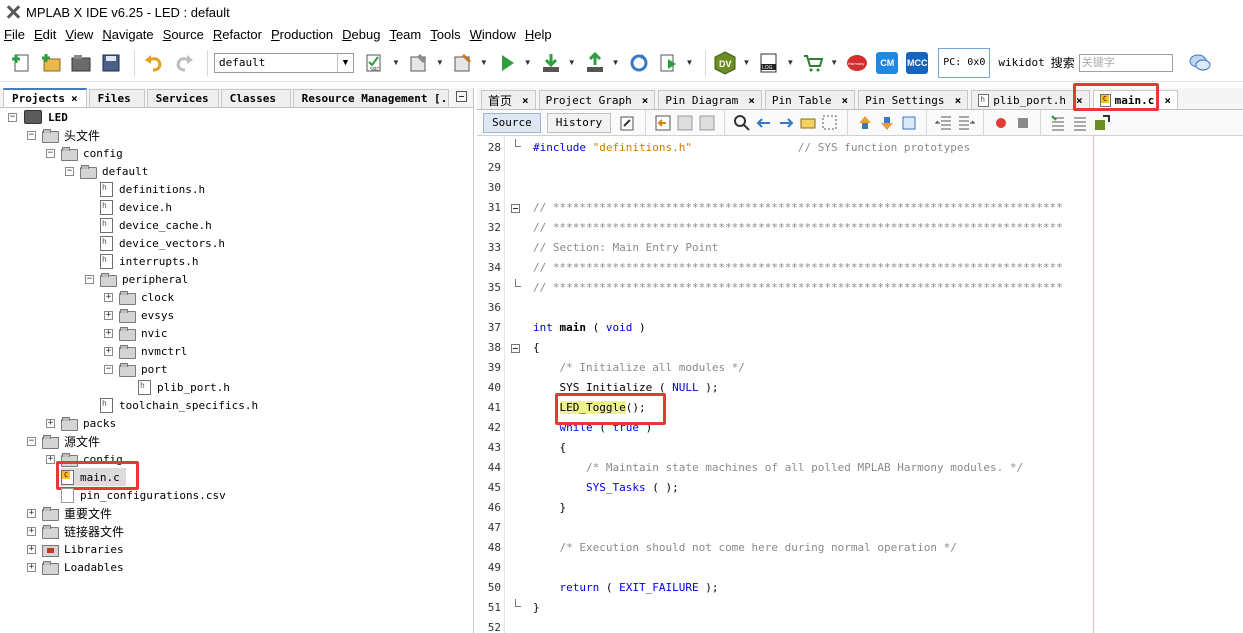  Describe the element at coordinates (669, 63) in the screenshot. I see `debug-project-icon` at that location.